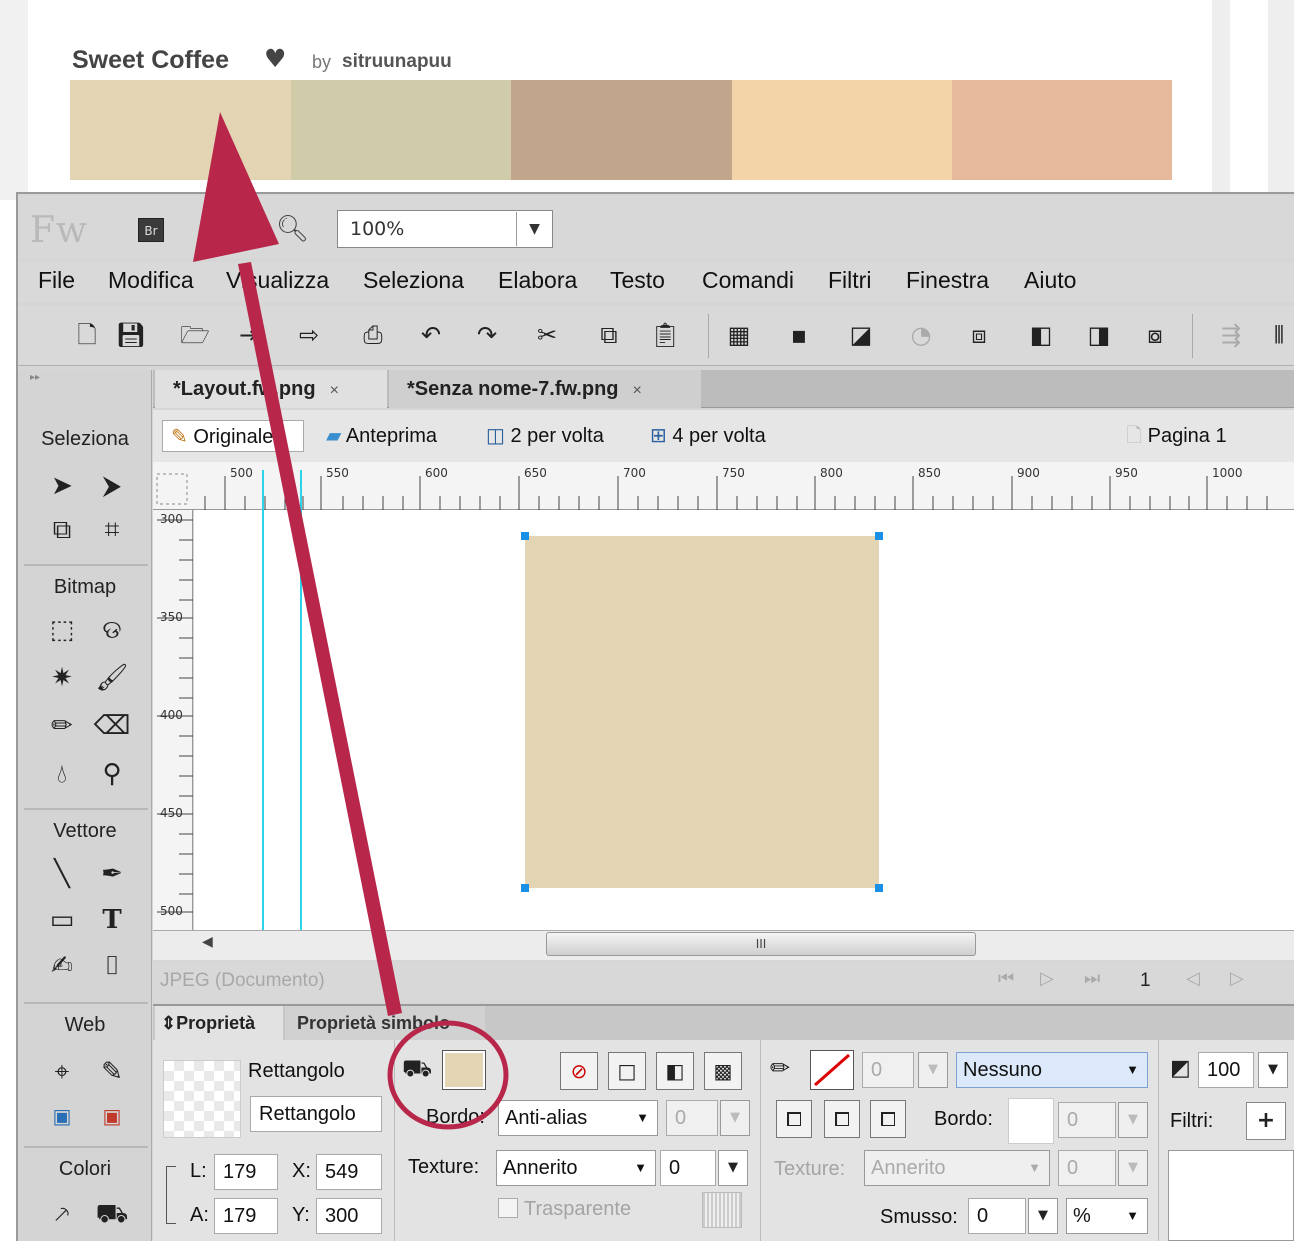  What do you see at coordinates (62, 678) in the screenshot?
I see `magic-wand-tool-icon: ✷` at bounding box center [62, 678].